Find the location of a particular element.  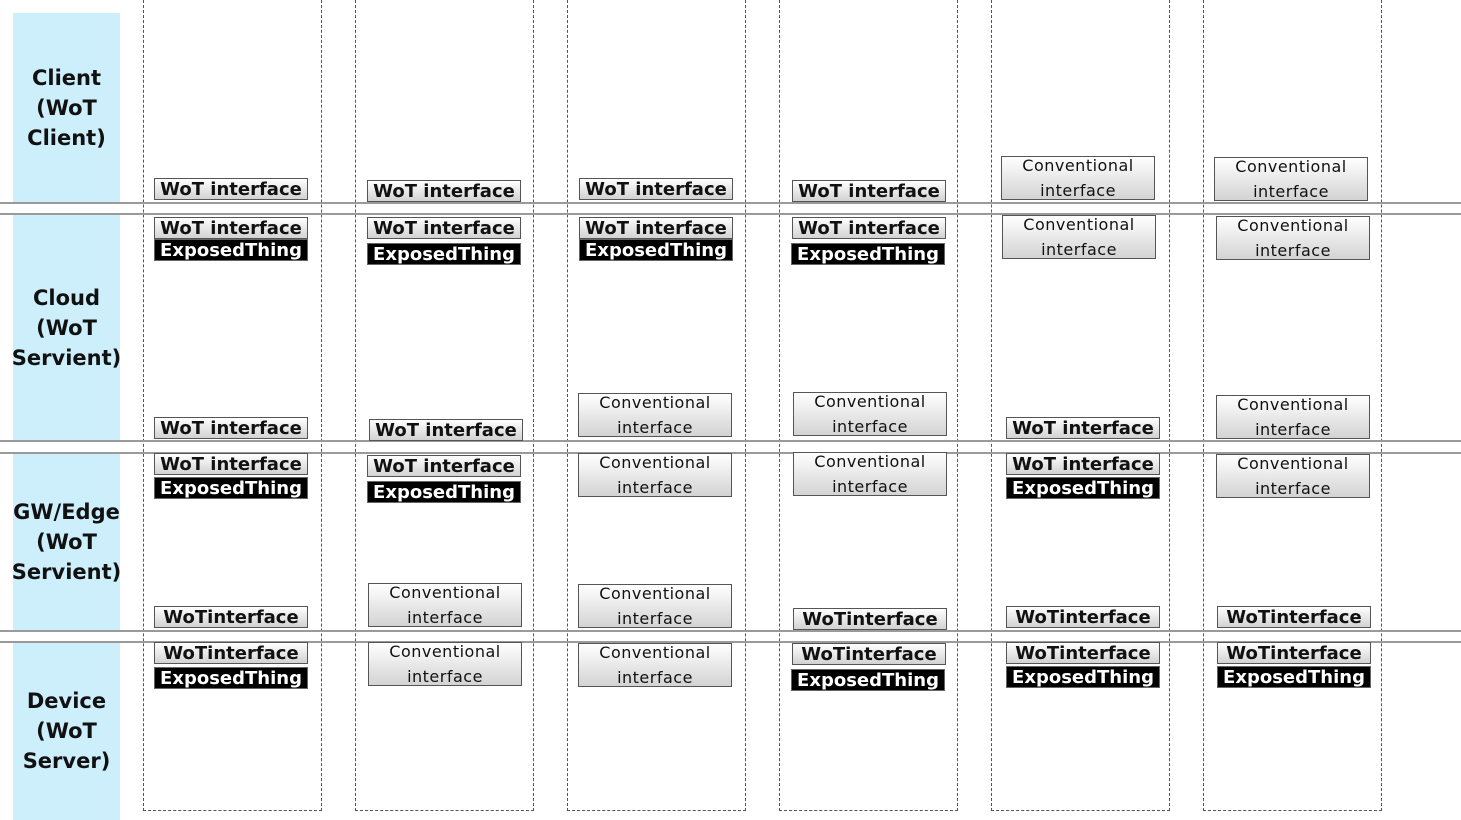

tier-cloud: Cloud (WoT Servient) is located at coordinates (66, 327).